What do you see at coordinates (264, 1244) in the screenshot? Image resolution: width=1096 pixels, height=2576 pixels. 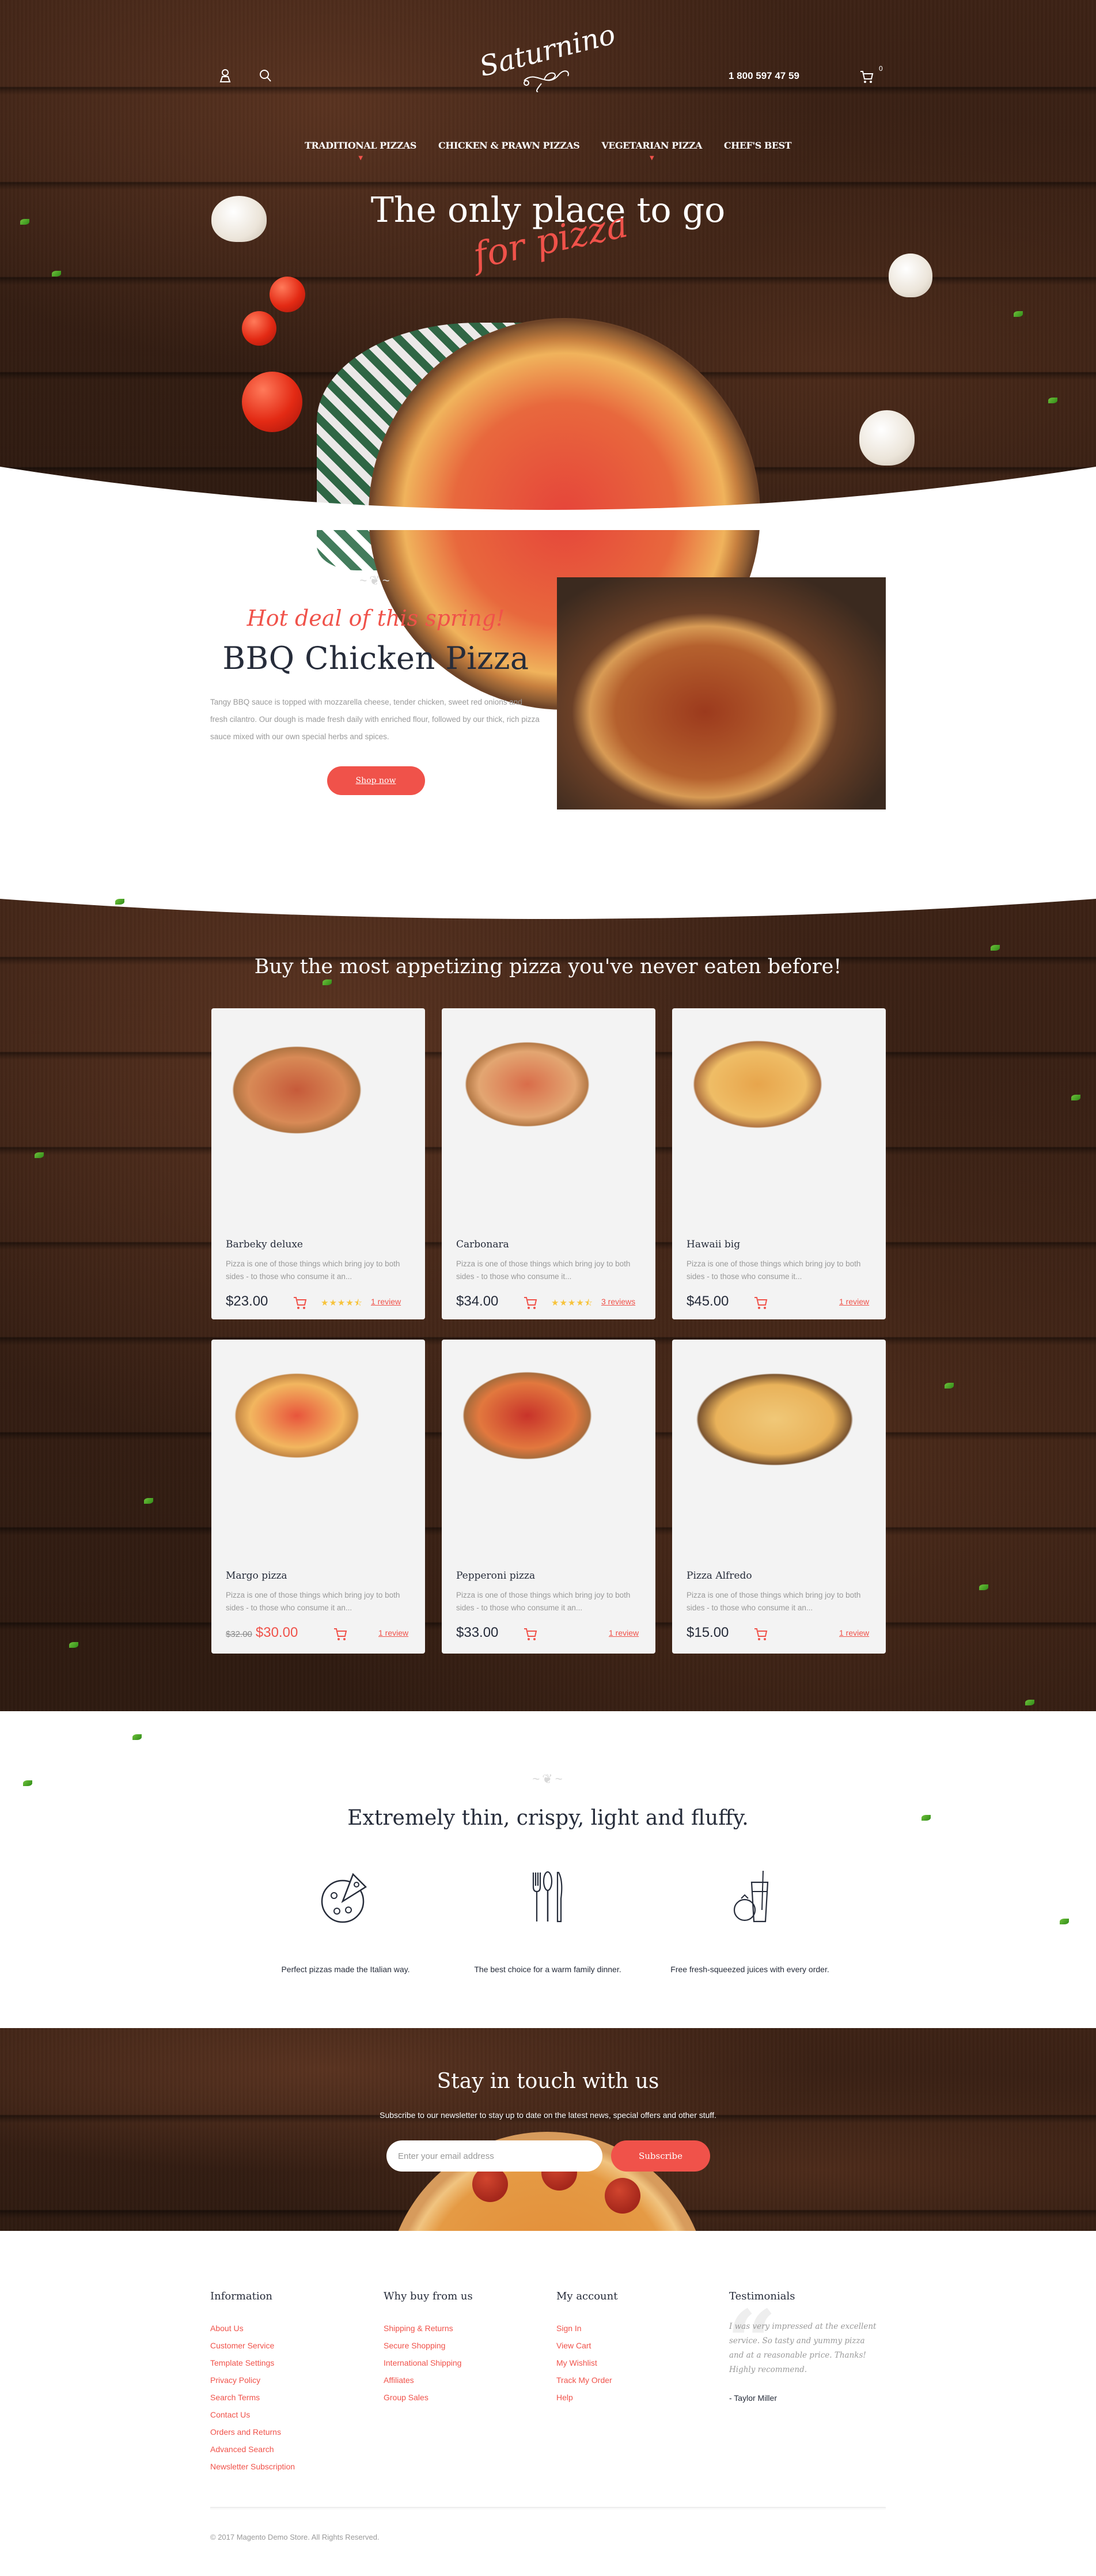 I see `product-name: Barbeky deluxe` at bounding box center [264, 1244].